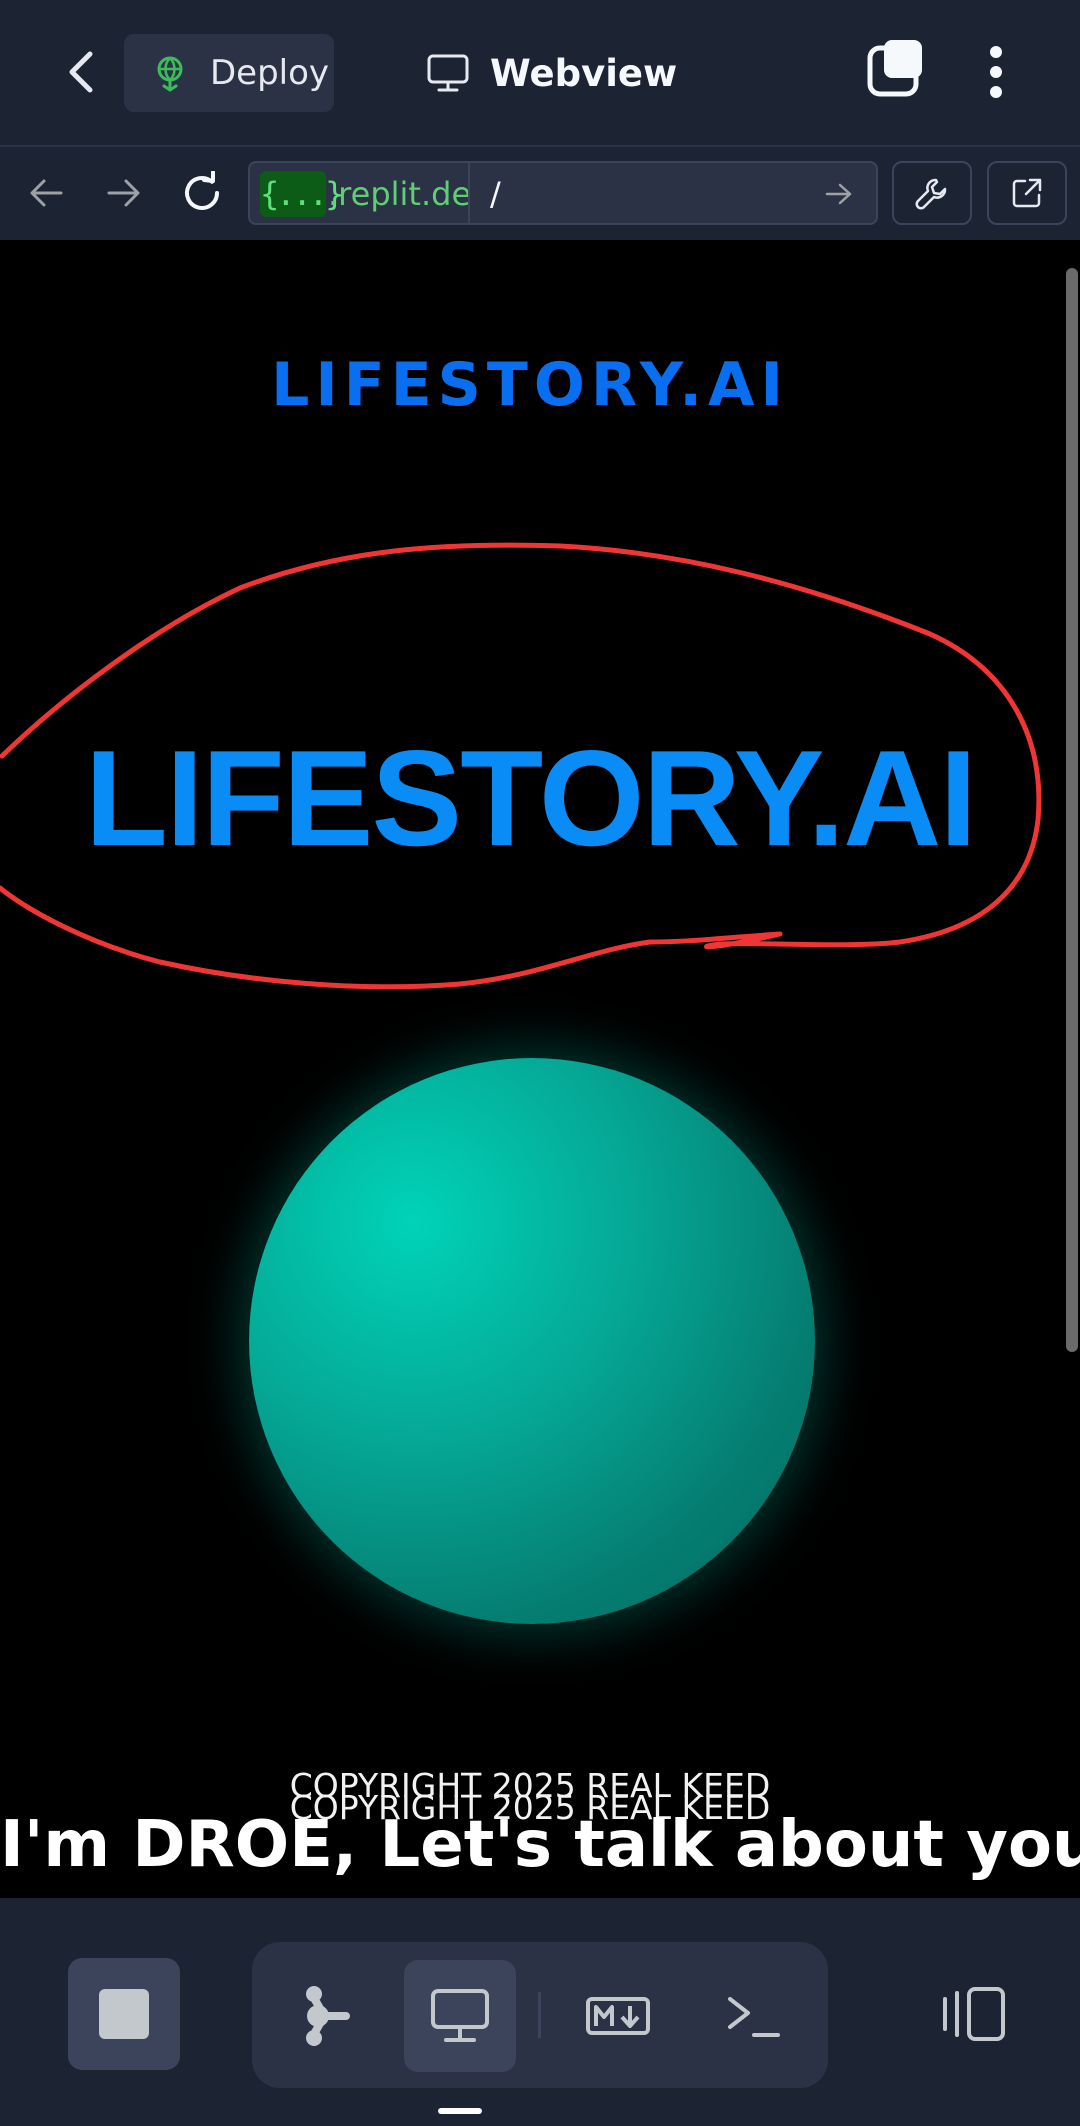 The width and height of the screenshot is (1080, 2126). I want to click on intro-tagline: I'm DROE, Let's talk about your, so click(540, 1845).